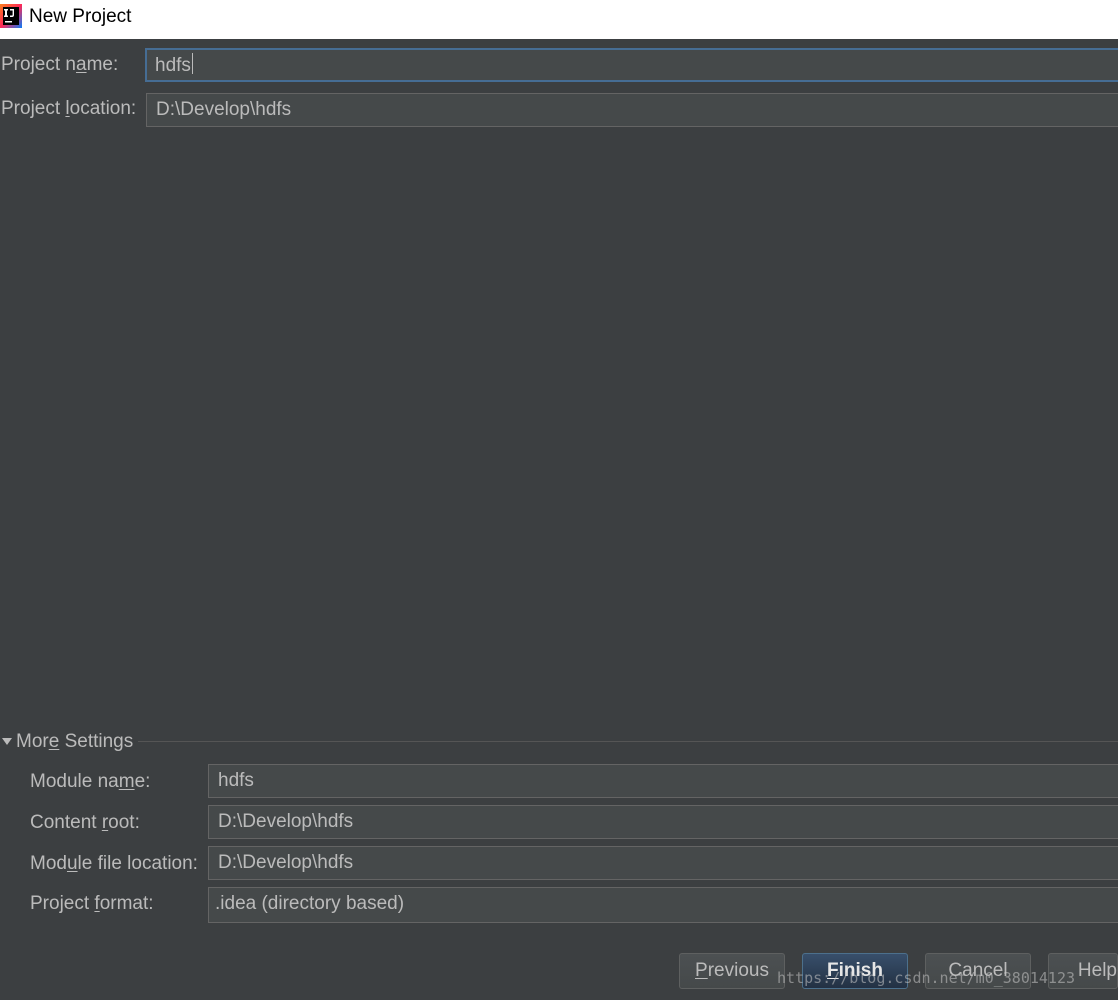  I want to click on more-settings-toggle: More Settings, so click(74, 742).